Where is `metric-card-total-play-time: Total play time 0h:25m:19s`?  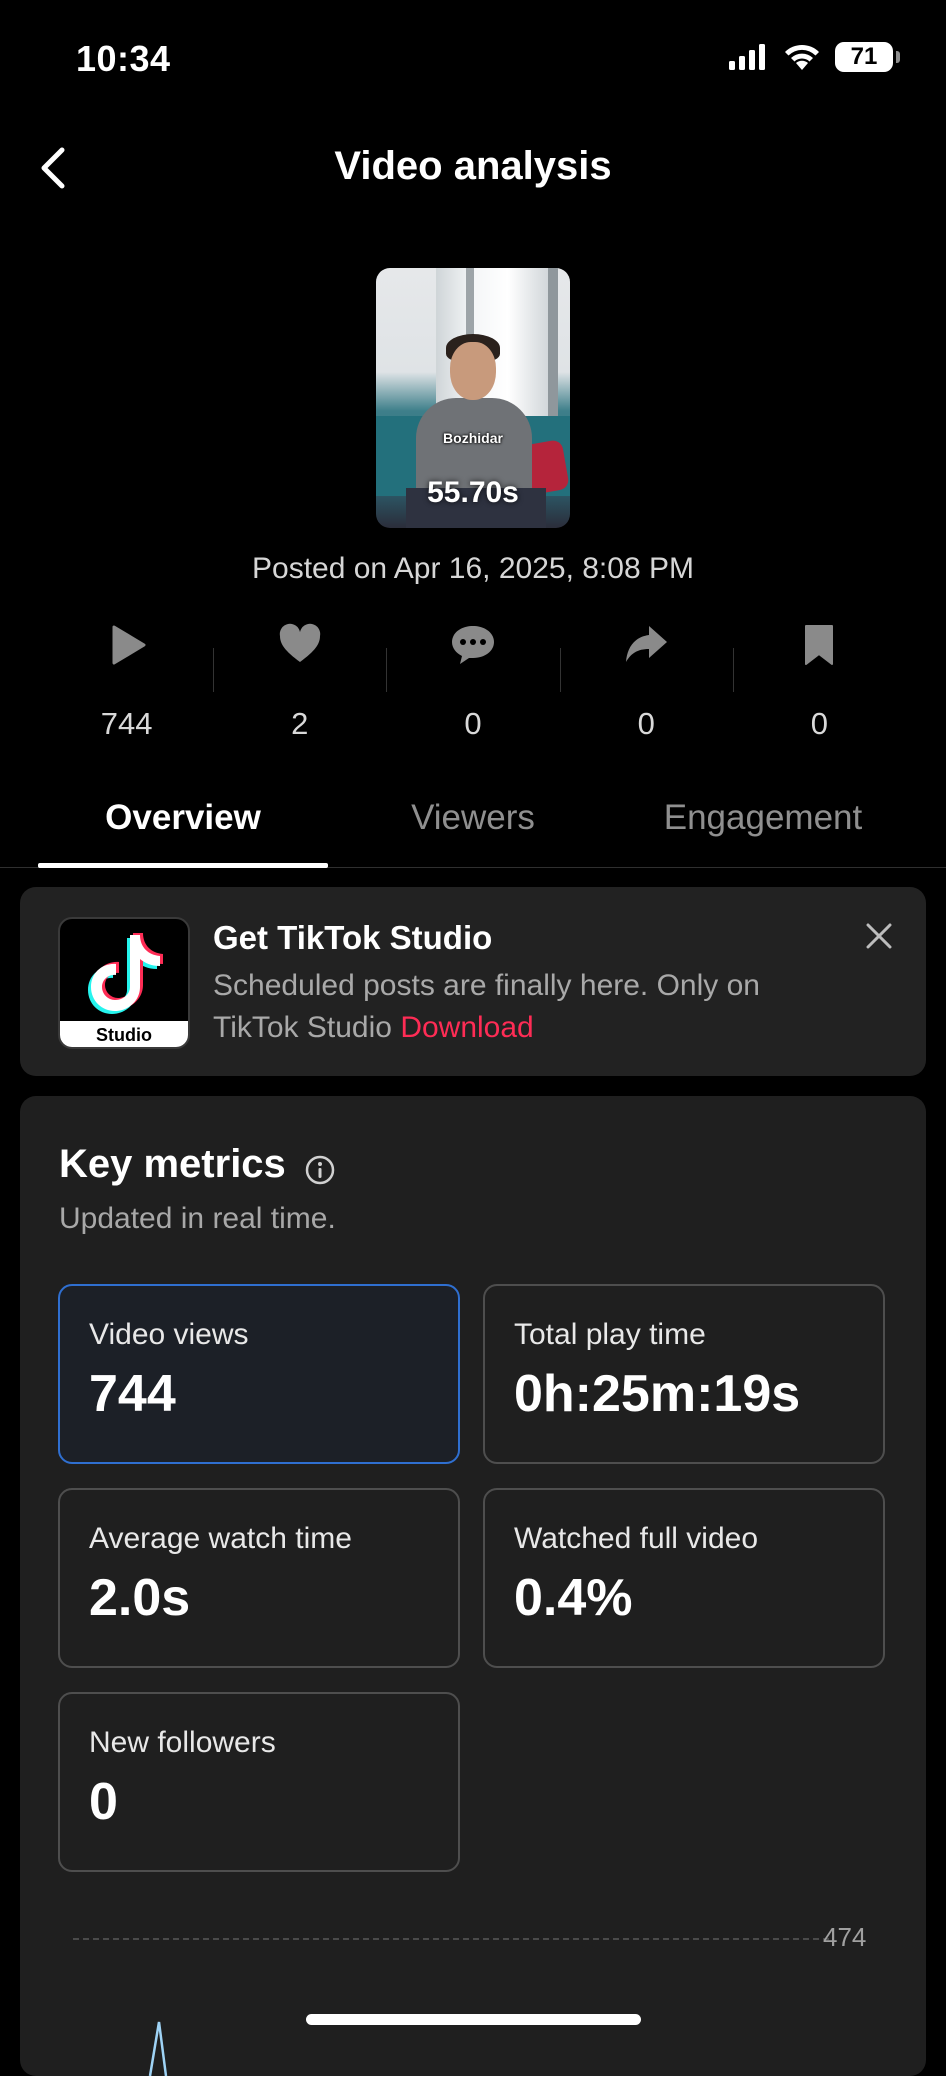
metric-card-total-play-time: Total play time 0h:25m:19s is located at coordinates (684, 1374).